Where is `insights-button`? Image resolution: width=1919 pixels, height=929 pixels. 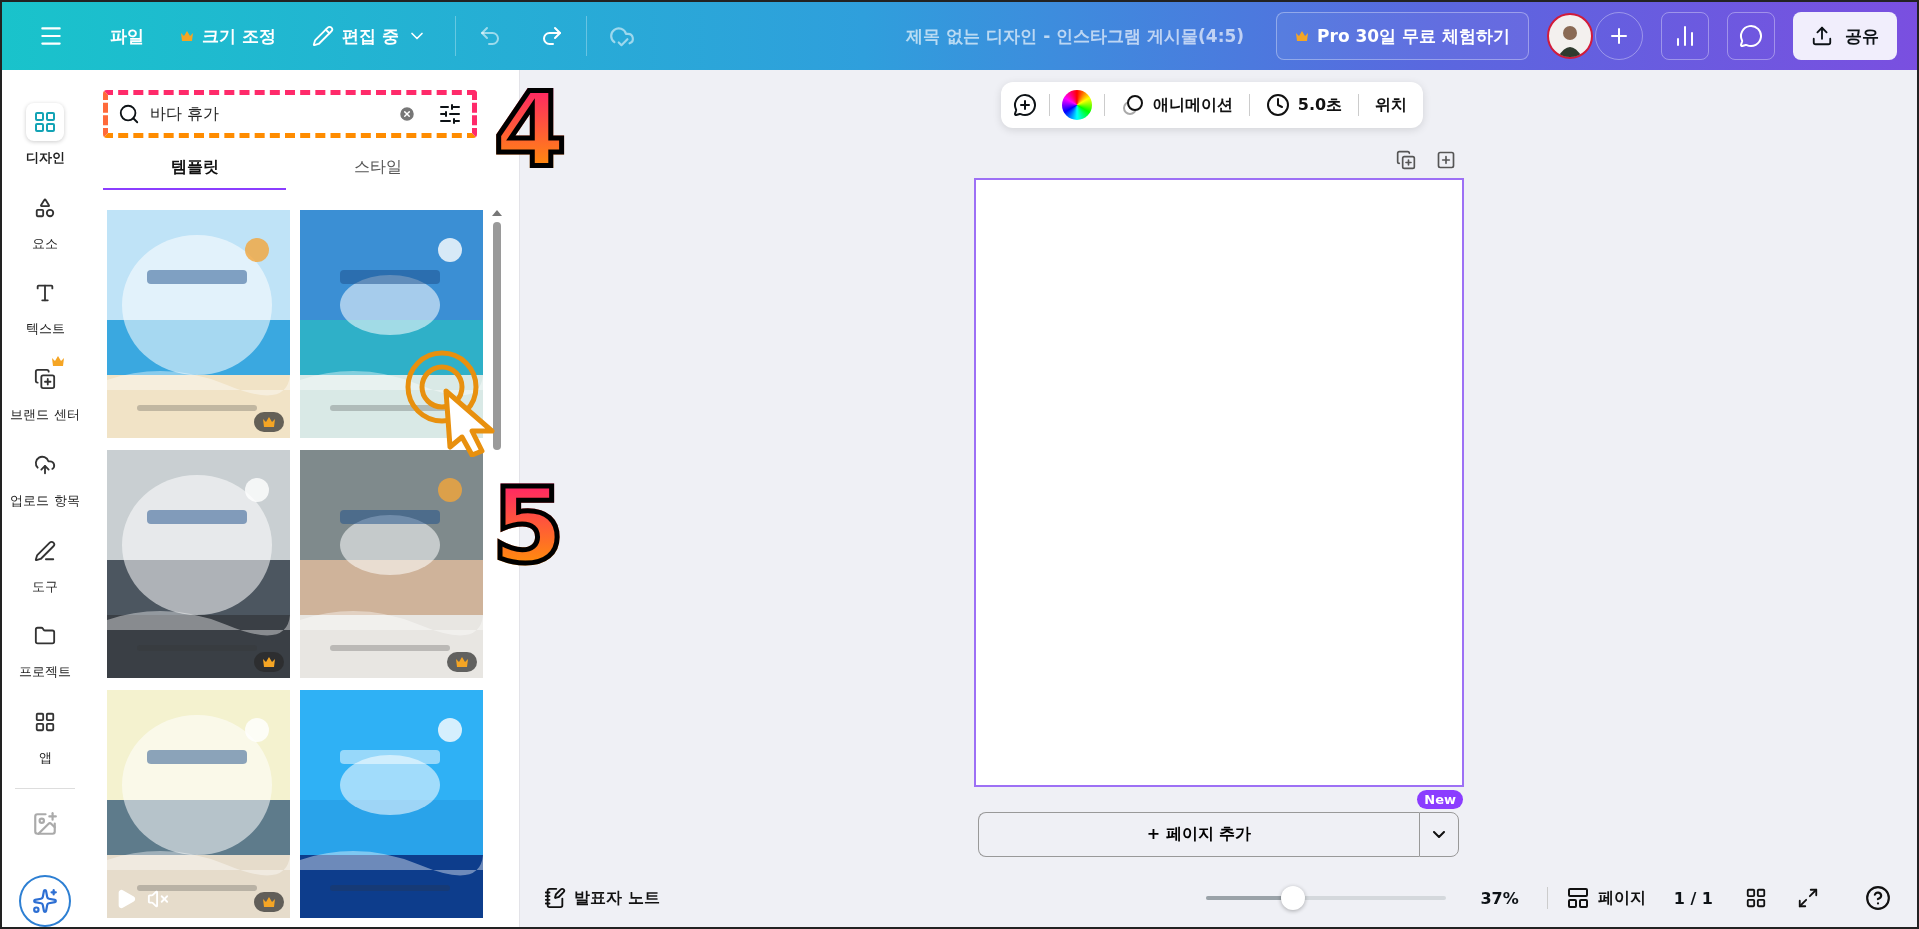
insights-button is located at coordinates (1685, 36).